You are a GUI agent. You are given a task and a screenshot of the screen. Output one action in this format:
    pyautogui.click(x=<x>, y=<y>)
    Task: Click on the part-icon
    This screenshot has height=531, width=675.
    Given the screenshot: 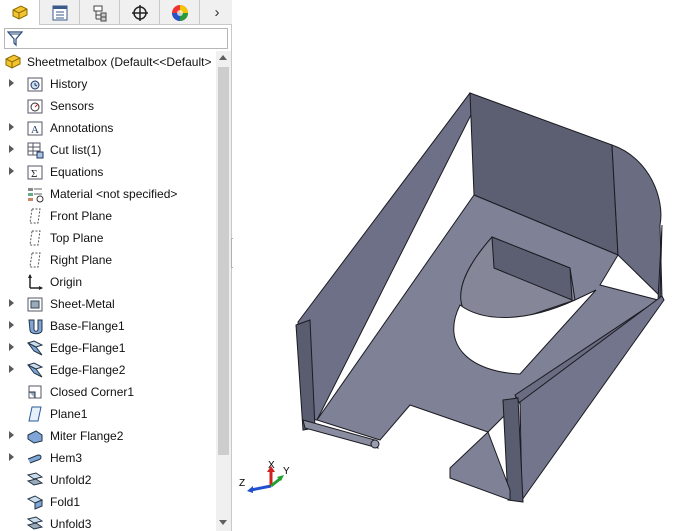 What is the action you would take?
    pyautogui.click(x=13, y=61)
    